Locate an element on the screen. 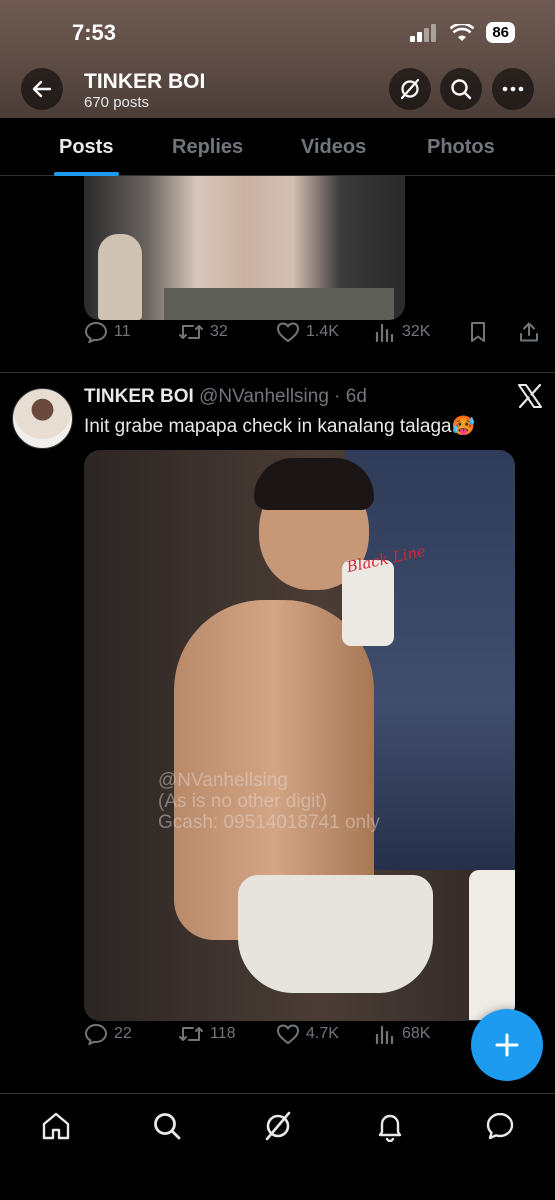  post1-reply-button: 11 is located at coordinates (107, 332).